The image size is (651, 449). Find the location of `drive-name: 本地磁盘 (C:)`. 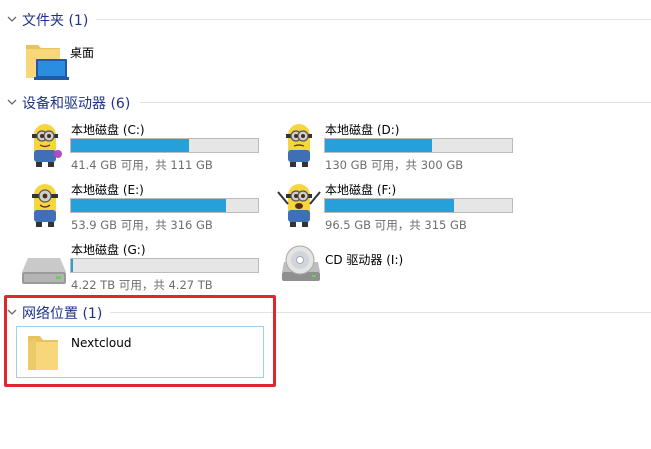

drive-name: 本地磁盘 (C:) is located at coordinates (108, 130).